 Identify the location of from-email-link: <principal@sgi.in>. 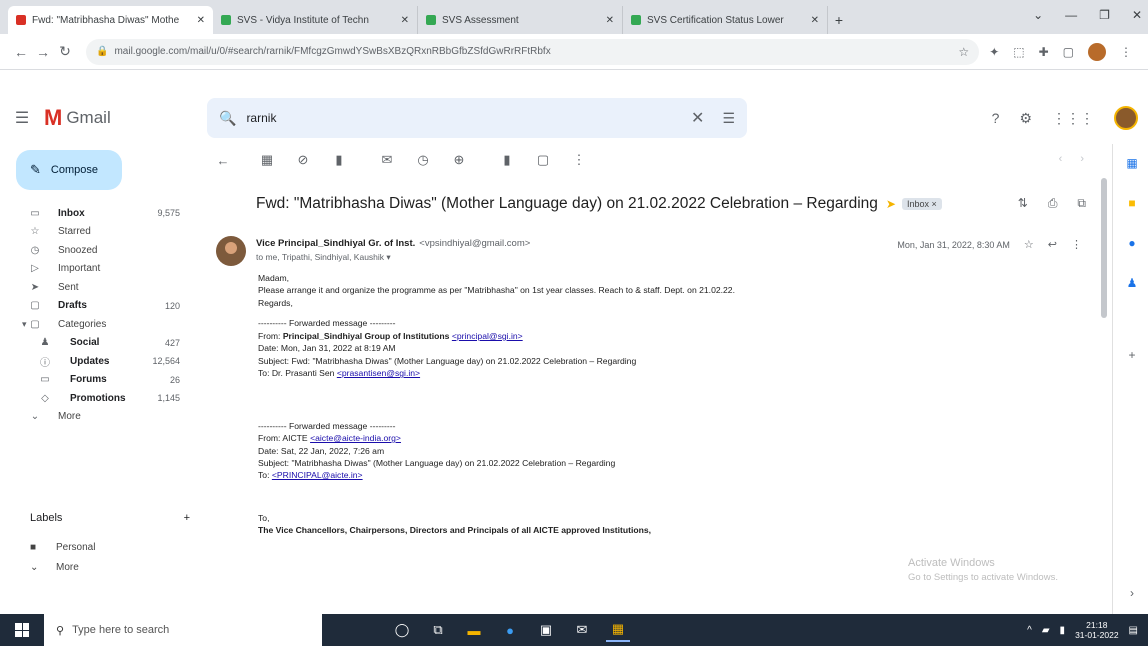
(487, 336).